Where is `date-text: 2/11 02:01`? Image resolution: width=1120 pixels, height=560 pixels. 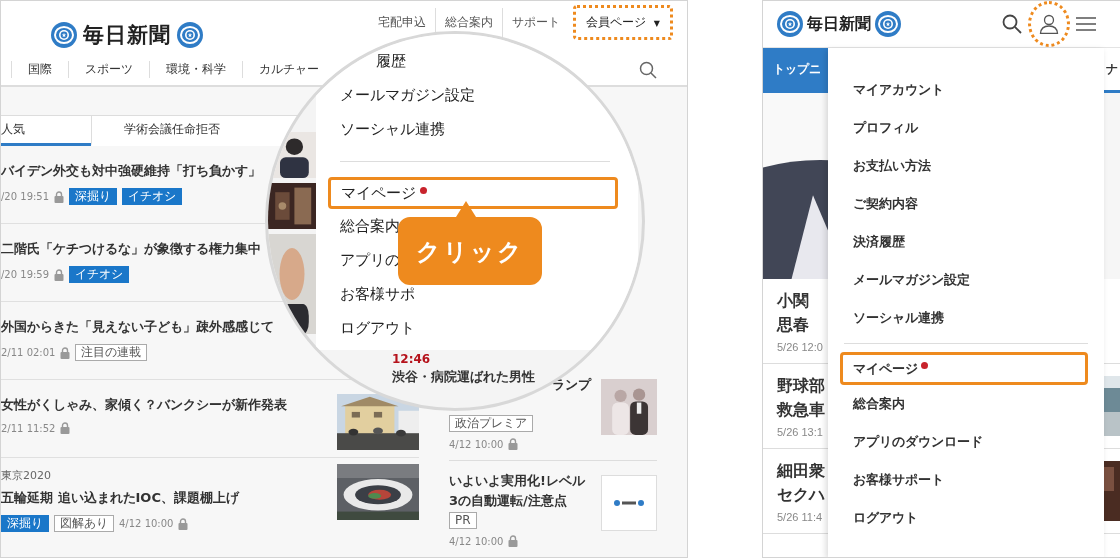
date-text: 2/11 02:01 is located at coordinates (28, 352).